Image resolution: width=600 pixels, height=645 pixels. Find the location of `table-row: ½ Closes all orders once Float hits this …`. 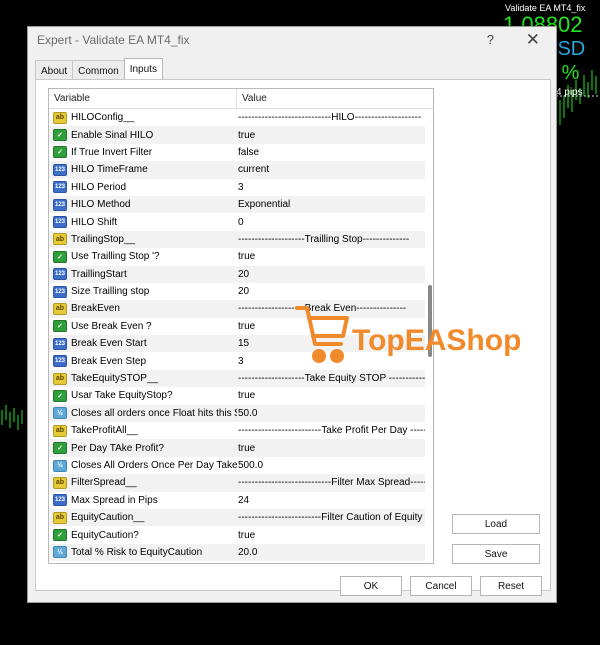

table-row: ½ Closes all orders once Float hits this … is located at coordinates (241, 413).